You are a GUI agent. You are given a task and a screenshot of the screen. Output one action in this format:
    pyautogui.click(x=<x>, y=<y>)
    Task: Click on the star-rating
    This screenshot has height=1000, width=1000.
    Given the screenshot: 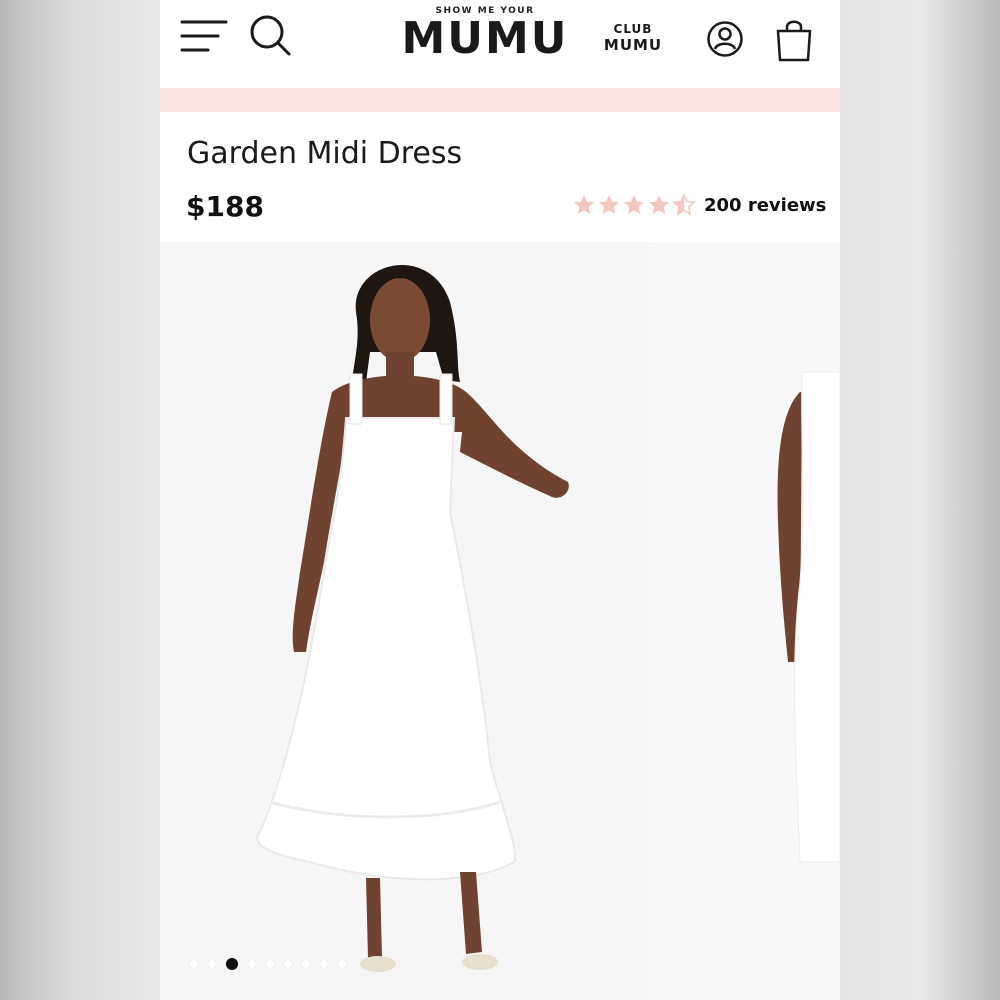 What is the action you would take?
    pyautogui.click(x=634, y=205)
    